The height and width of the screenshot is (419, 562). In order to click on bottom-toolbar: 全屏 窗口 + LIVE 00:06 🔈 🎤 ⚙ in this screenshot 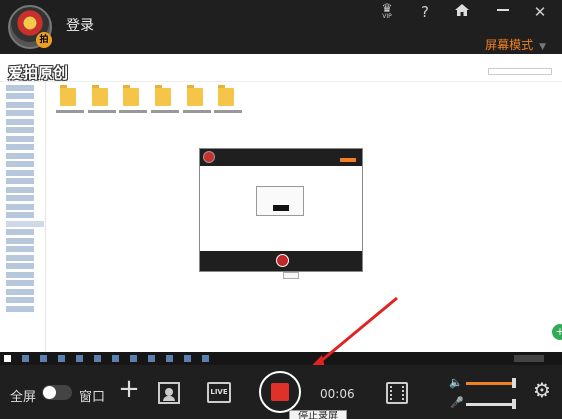, I will do `click(281, 392)`.